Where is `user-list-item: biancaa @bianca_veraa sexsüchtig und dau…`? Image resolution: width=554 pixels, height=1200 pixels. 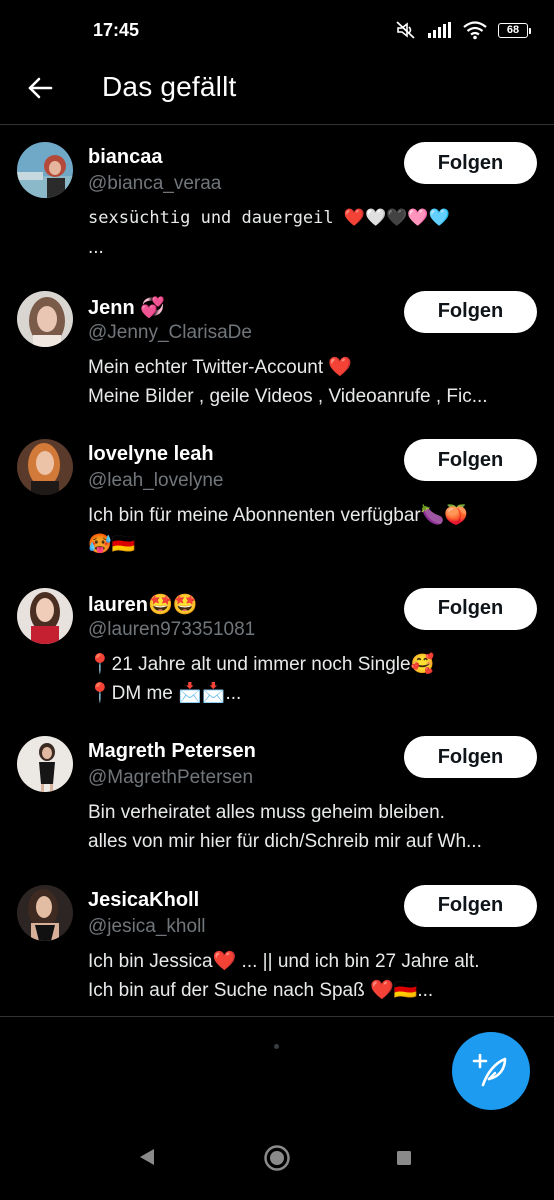
user-list-item: biancaa @bianca_veraa sexsüchtig und dau… is located at coordinates (277, 199).